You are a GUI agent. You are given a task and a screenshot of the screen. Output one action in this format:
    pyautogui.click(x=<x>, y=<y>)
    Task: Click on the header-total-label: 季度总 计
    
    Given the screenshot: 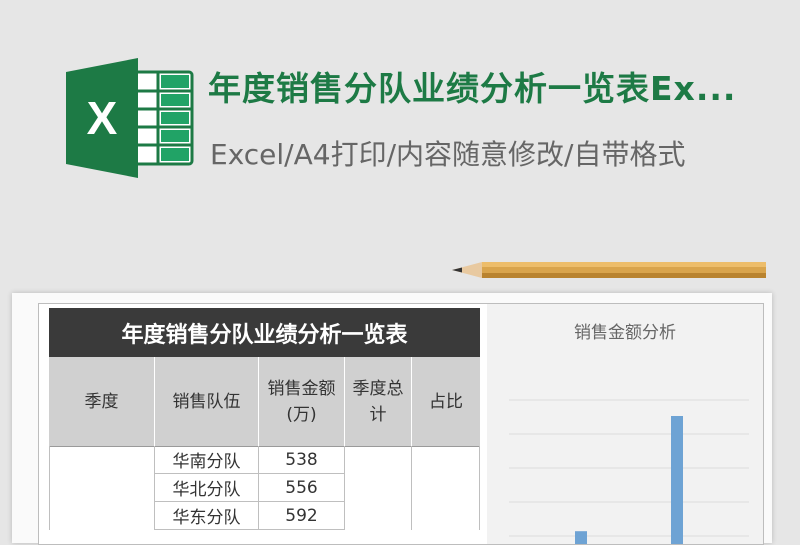 What is the action you would take?
    pyautogui.click(x=378, y=401)
    